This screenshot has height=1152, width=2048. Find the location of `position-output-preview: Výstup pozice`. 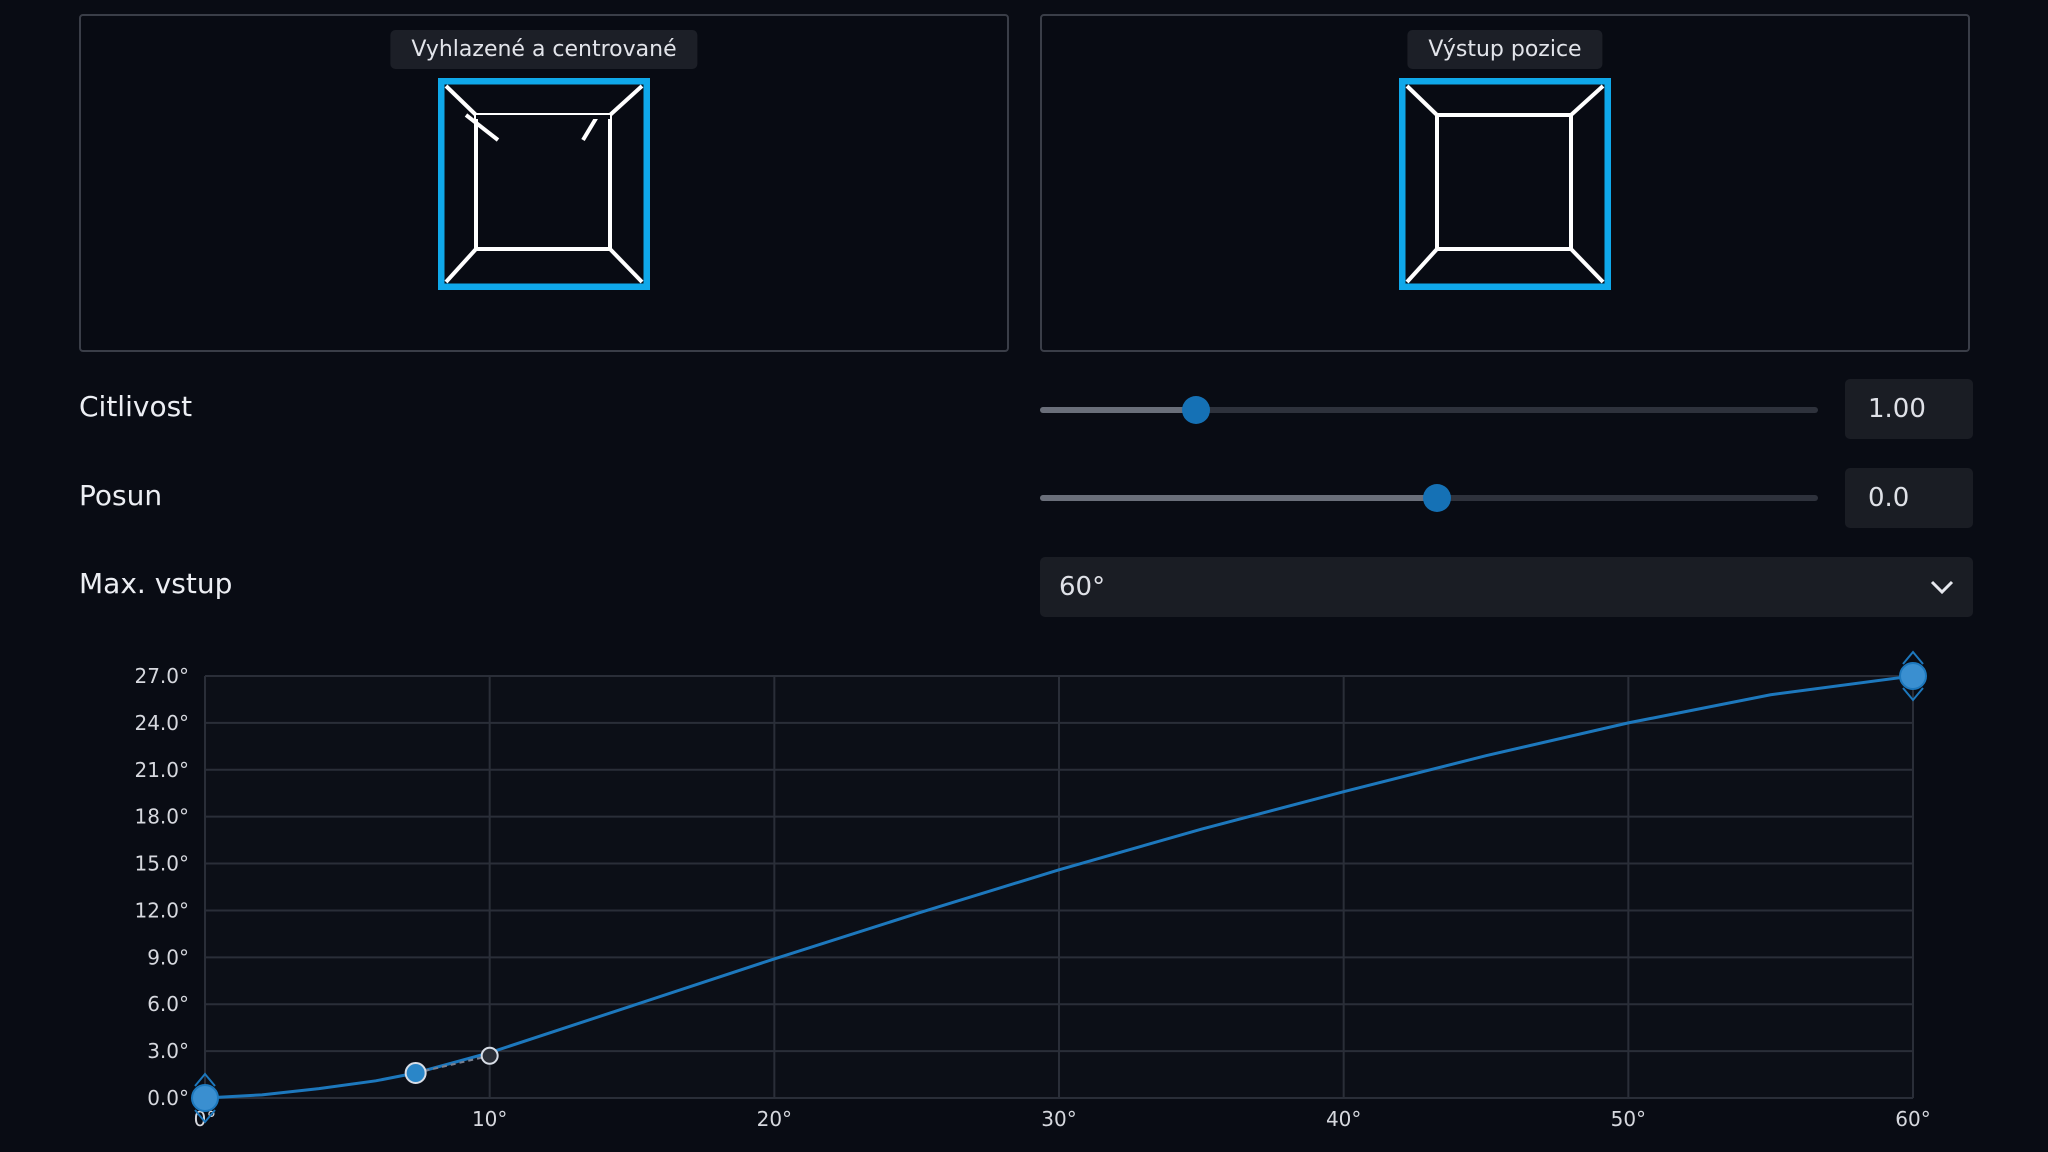

position-output-preview: Výstup pozice is located at coordinates (1505, 183).